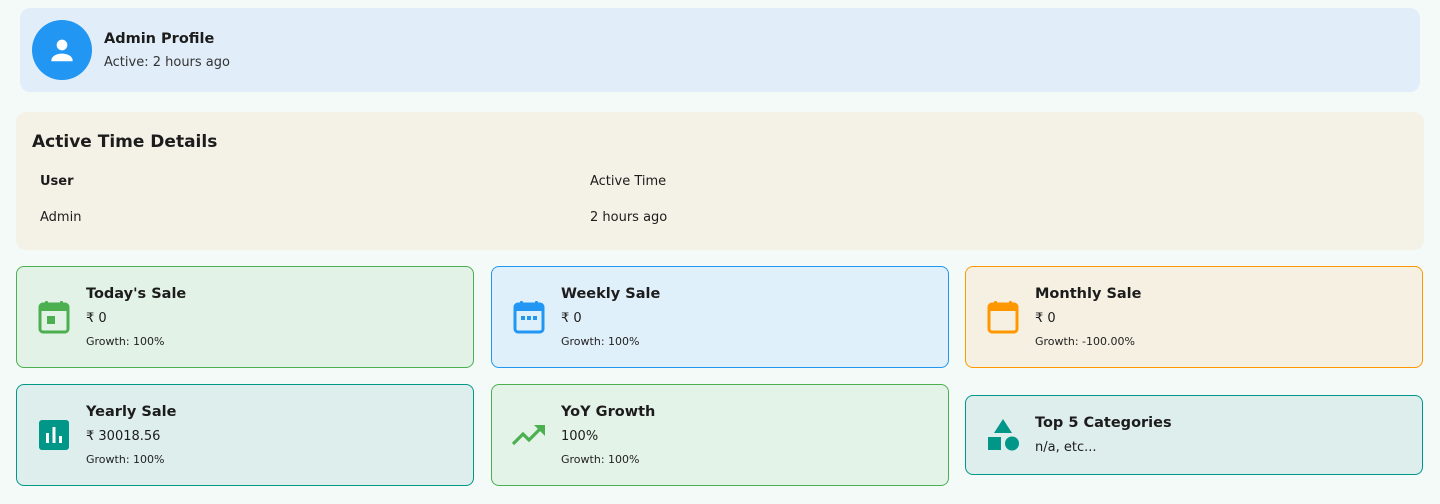  What do you see at coordinates (54, 435) in the screenshot?
I see `bar-chart-icon` at bounding box center [54, 435].